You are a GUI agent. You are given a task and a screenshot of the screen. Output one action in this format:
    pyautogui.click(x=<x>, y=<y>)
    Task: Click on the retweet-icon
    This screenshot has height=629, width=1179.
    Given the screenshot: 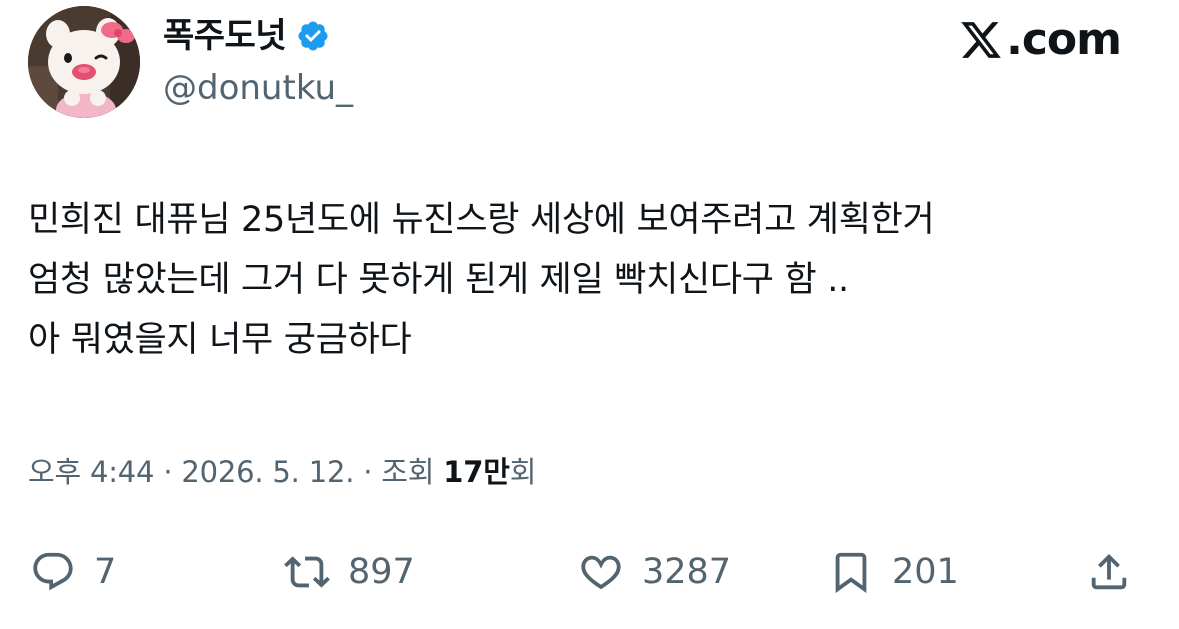 What is the action you would take?
    pyautogui.click(x=307, y=572)
    